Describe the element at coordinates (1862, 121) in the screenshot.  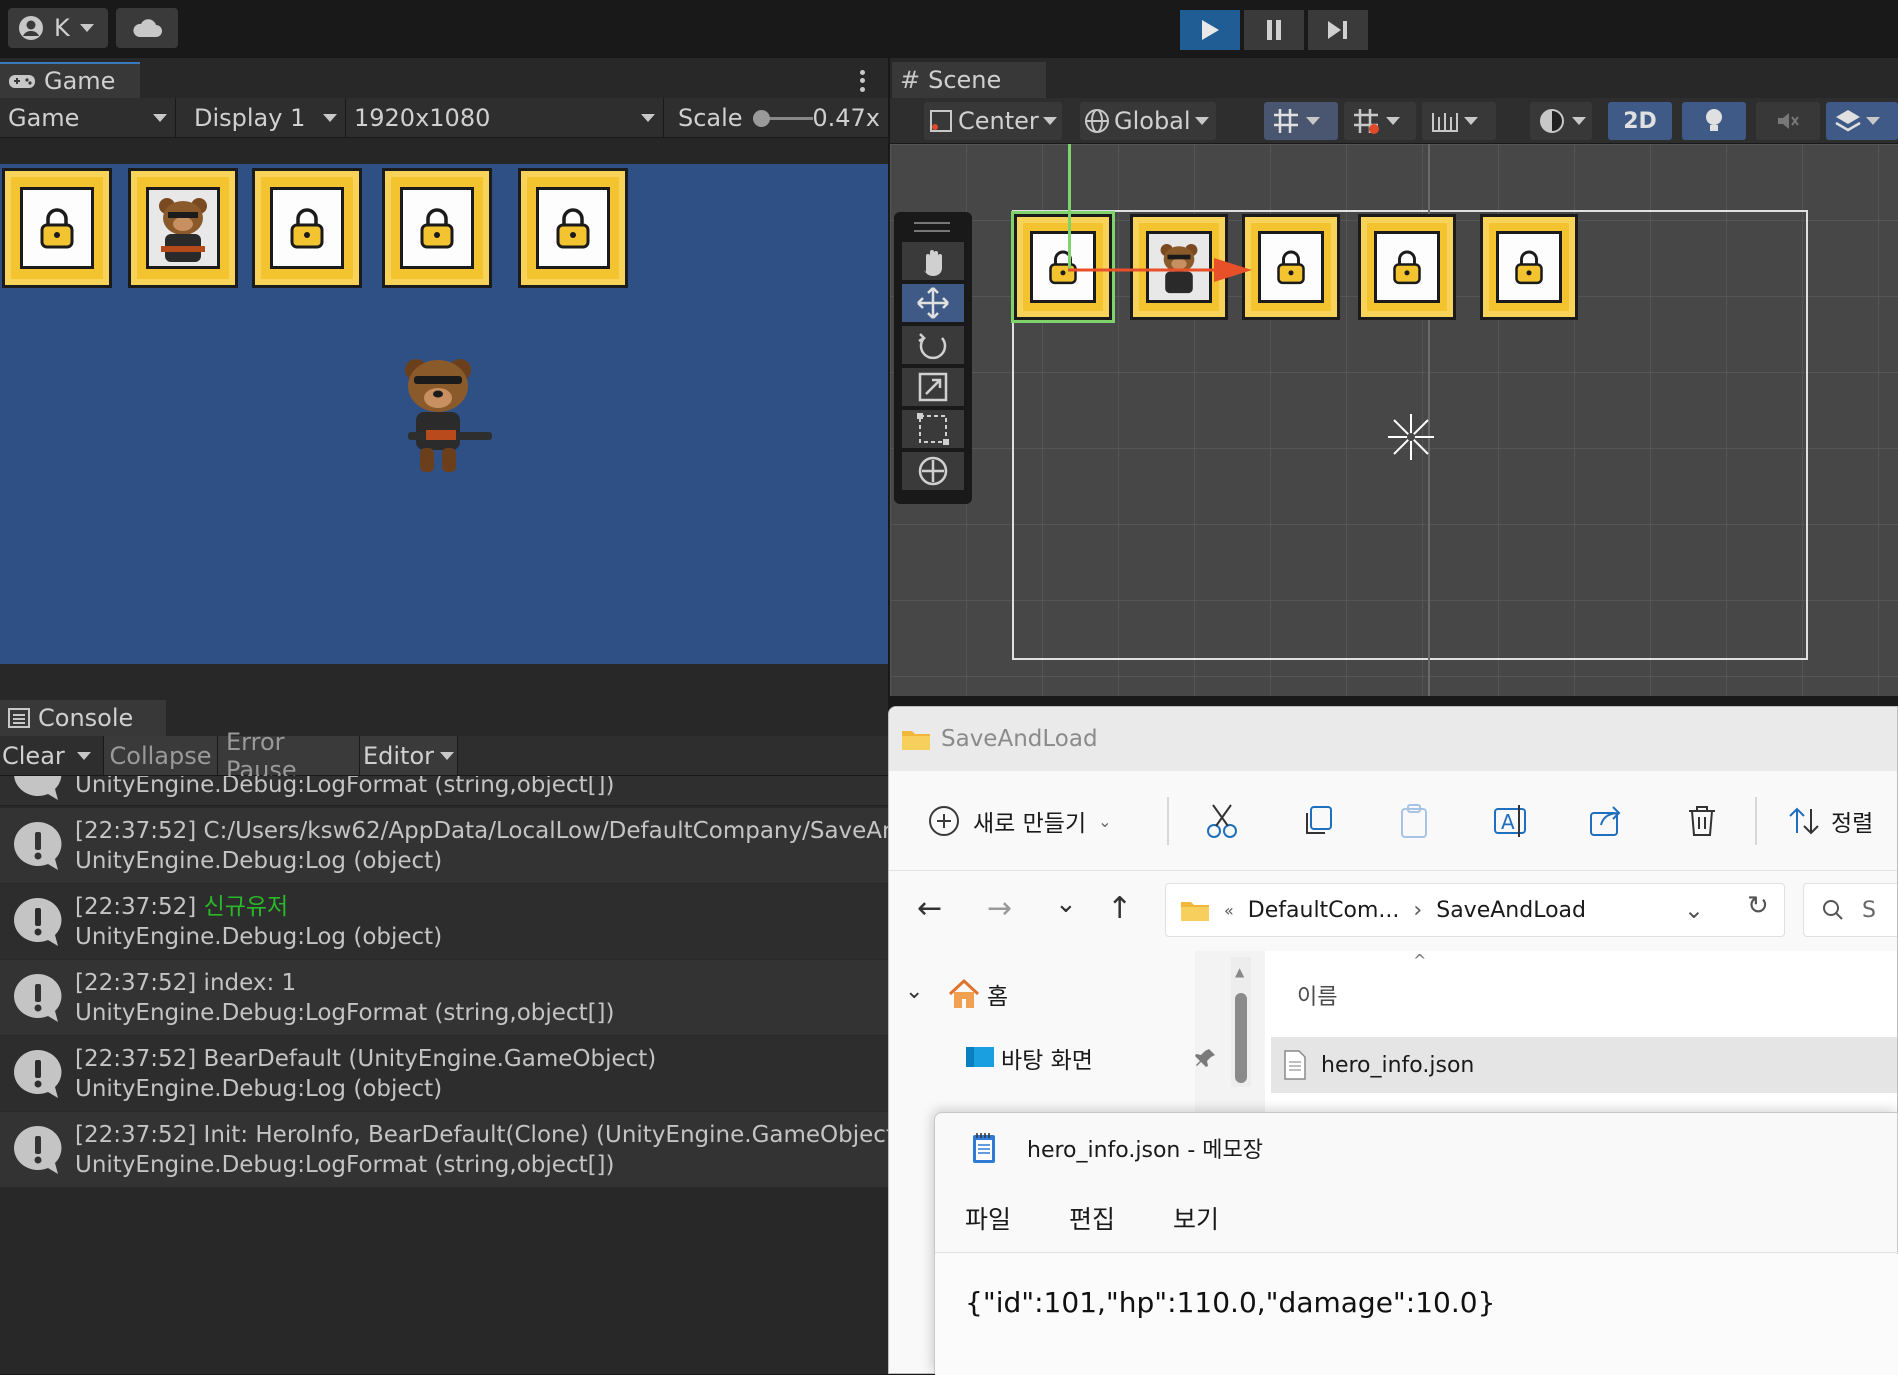
I see `effects-dropdown` at that location.